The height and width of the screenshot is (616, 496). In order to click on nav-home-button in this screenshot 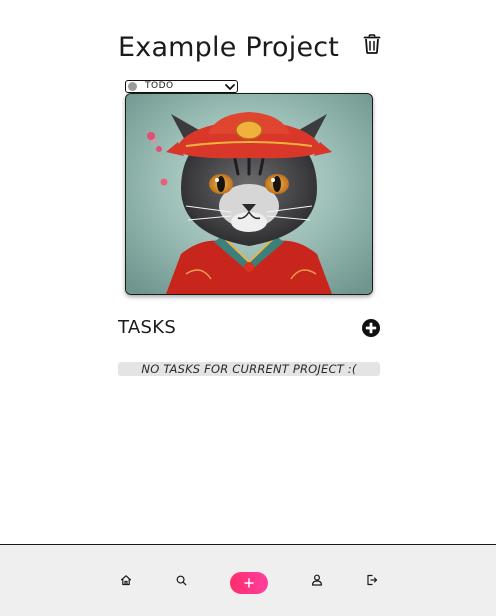, I will do `click(126, 580)`.